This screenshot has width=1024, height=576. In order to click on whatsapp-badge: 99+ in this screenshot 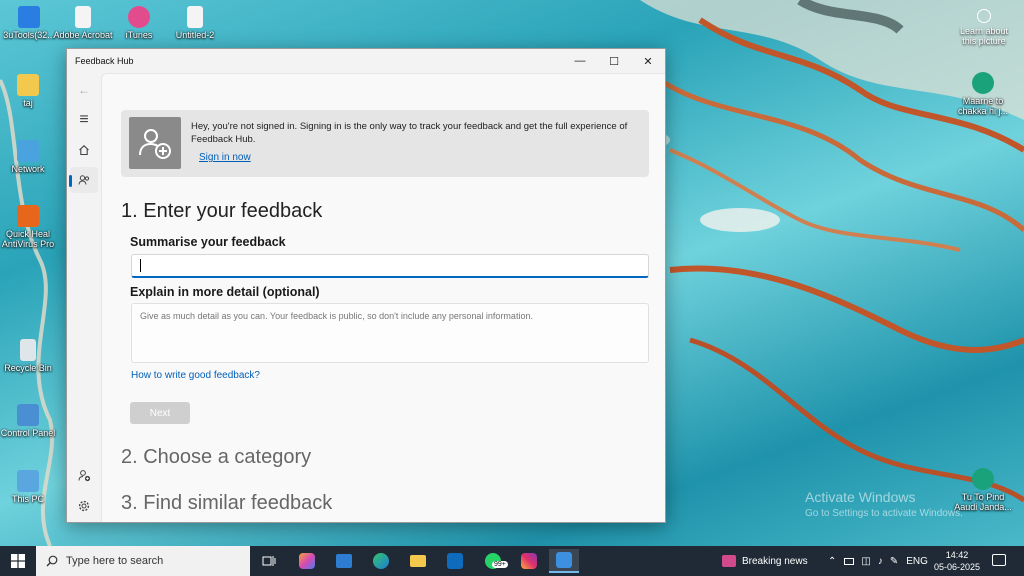, I will do `click(500, 564)`.